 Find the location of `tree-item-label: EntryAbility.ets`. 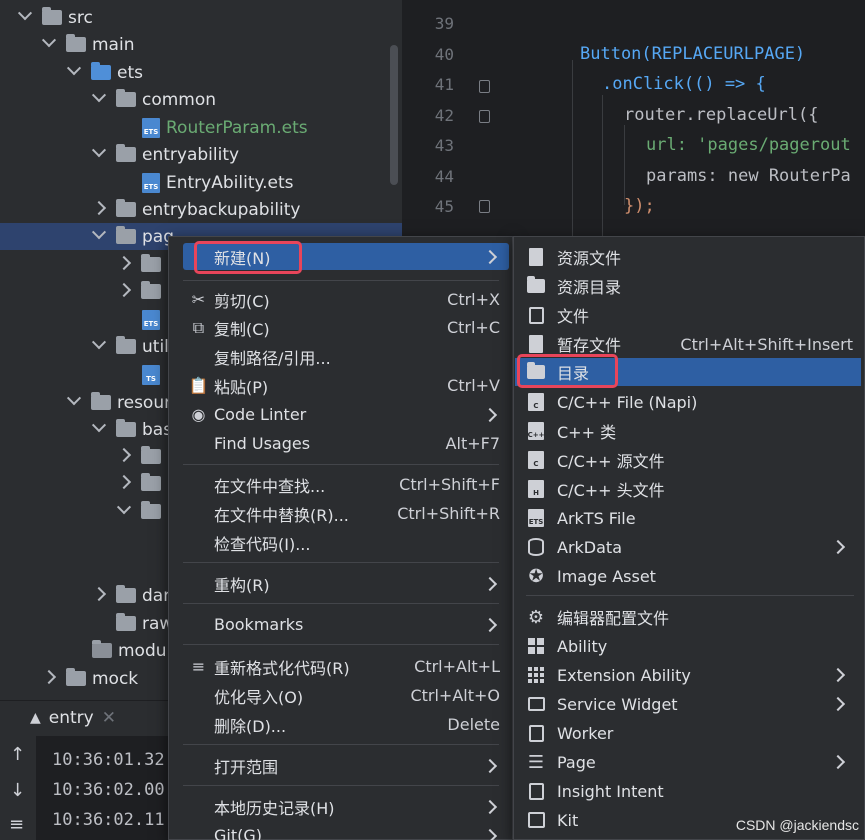

tree-item-label: EntryAbility.ets is located at coordinates (230, 182).